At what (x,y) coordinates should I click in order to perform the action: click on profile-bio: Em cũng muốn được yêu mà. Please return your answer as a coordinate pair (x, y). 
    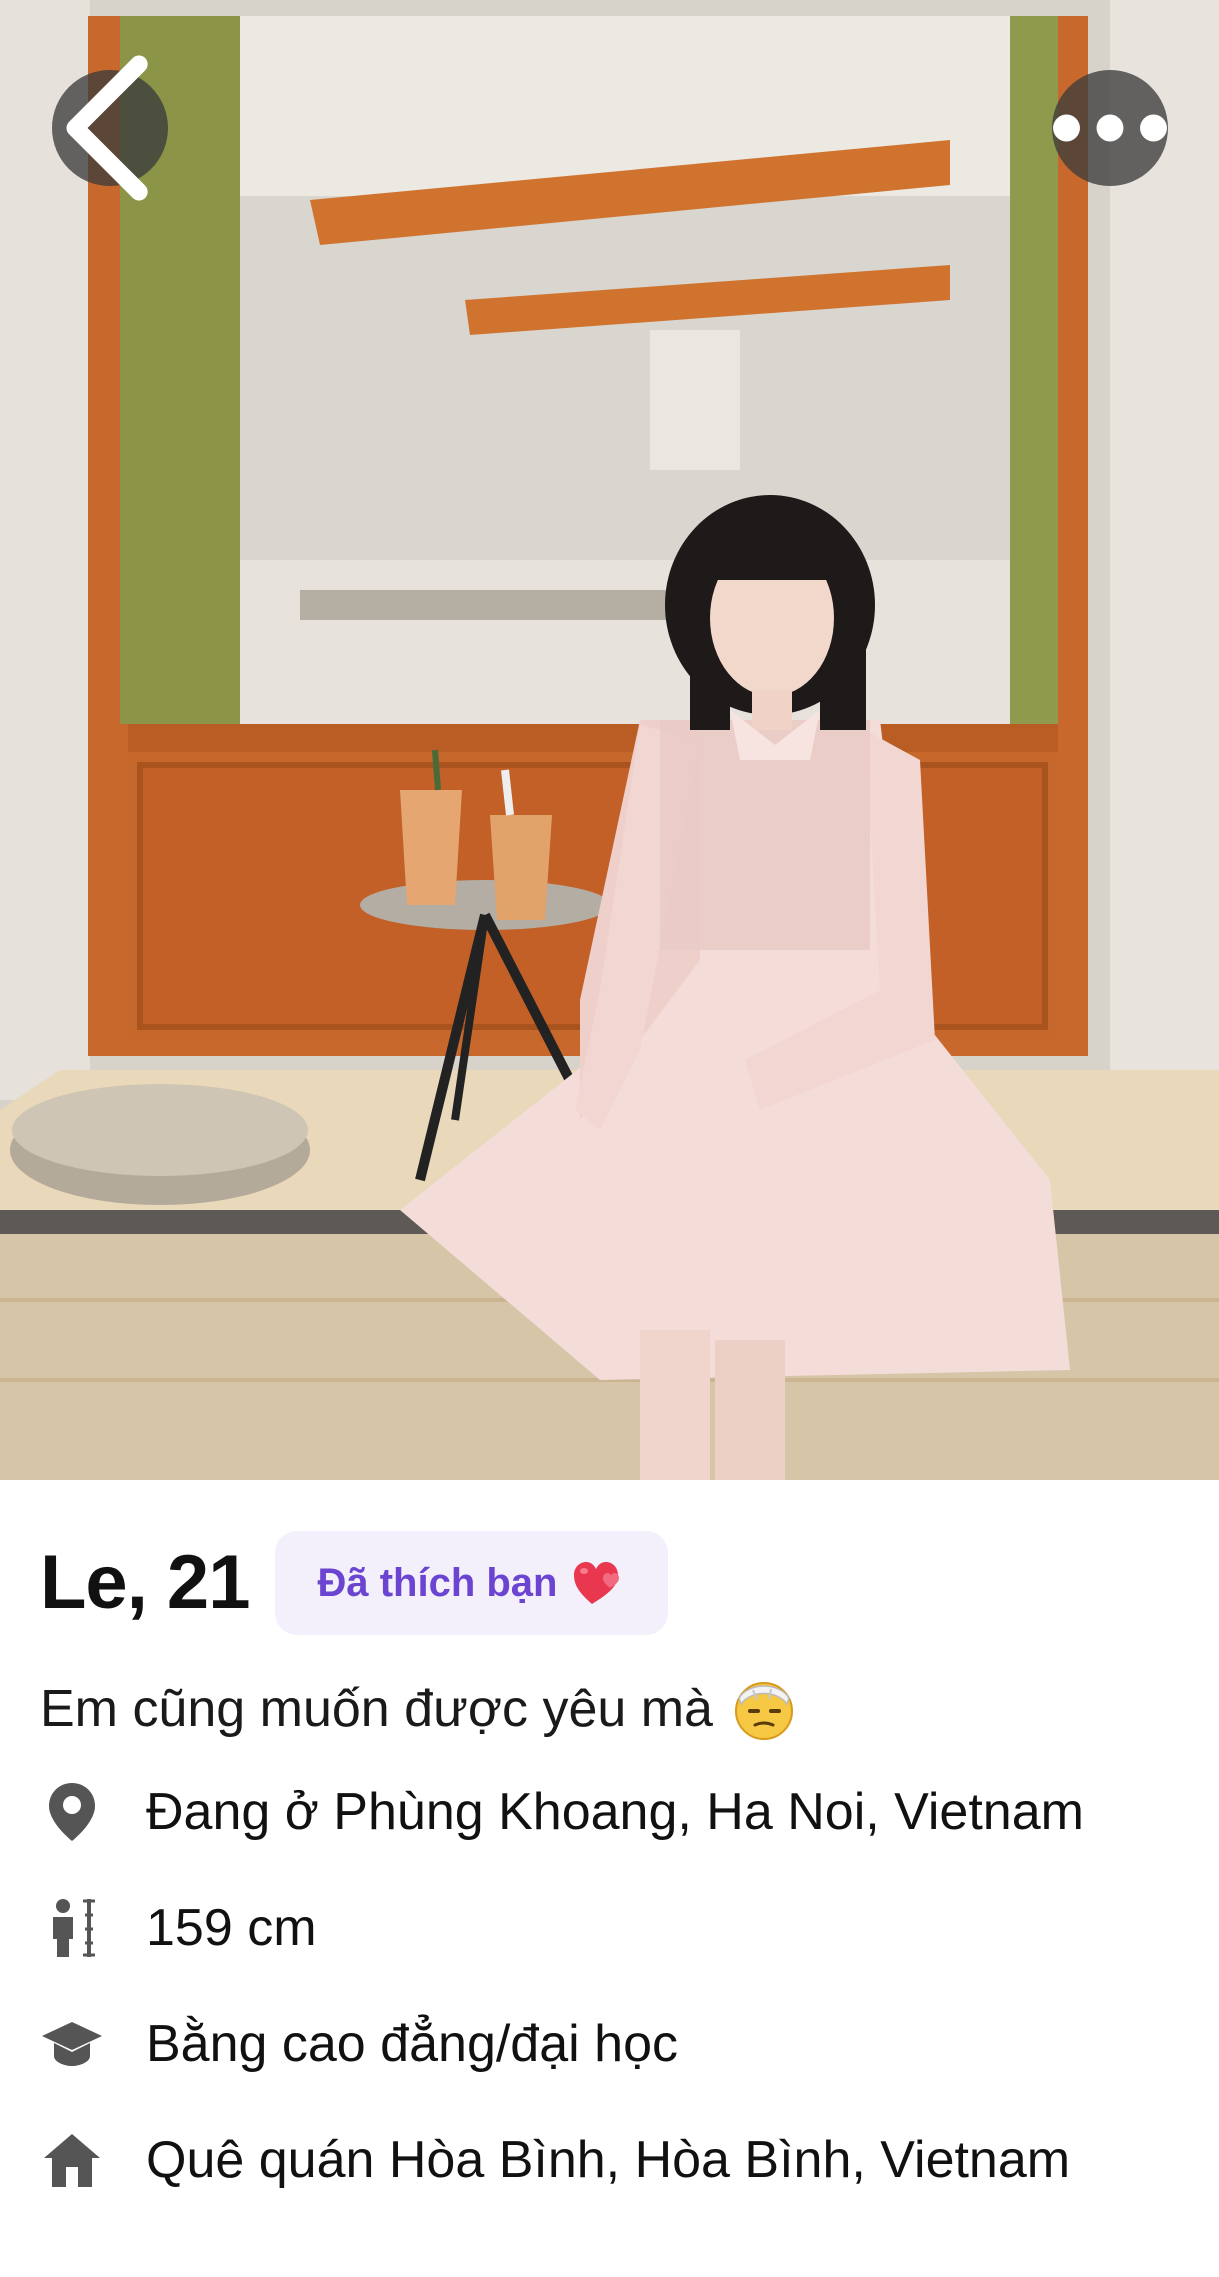
    Looking at the image, I should click on (418, 1709).